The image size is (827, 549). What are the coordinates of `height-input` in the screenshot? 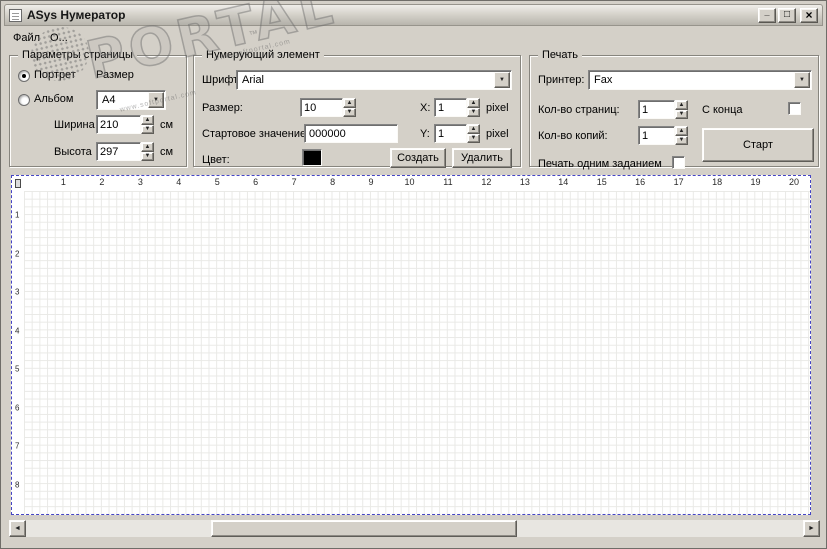 It's located at (118, 151).